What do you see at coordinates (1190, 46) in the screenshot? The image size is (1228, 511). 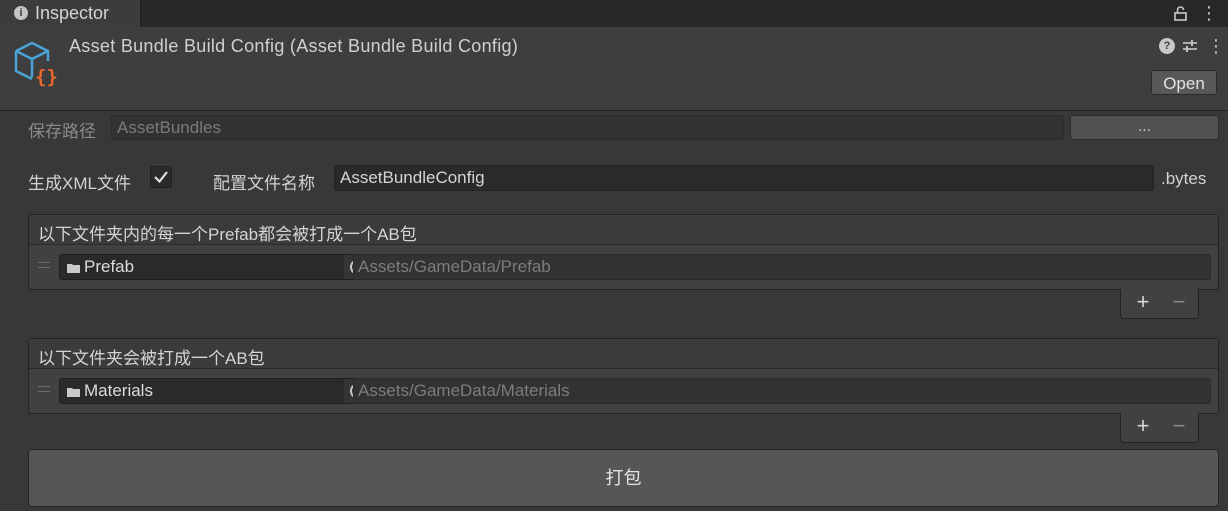 I see `presets-icon` at bounding box center [1190, 46].